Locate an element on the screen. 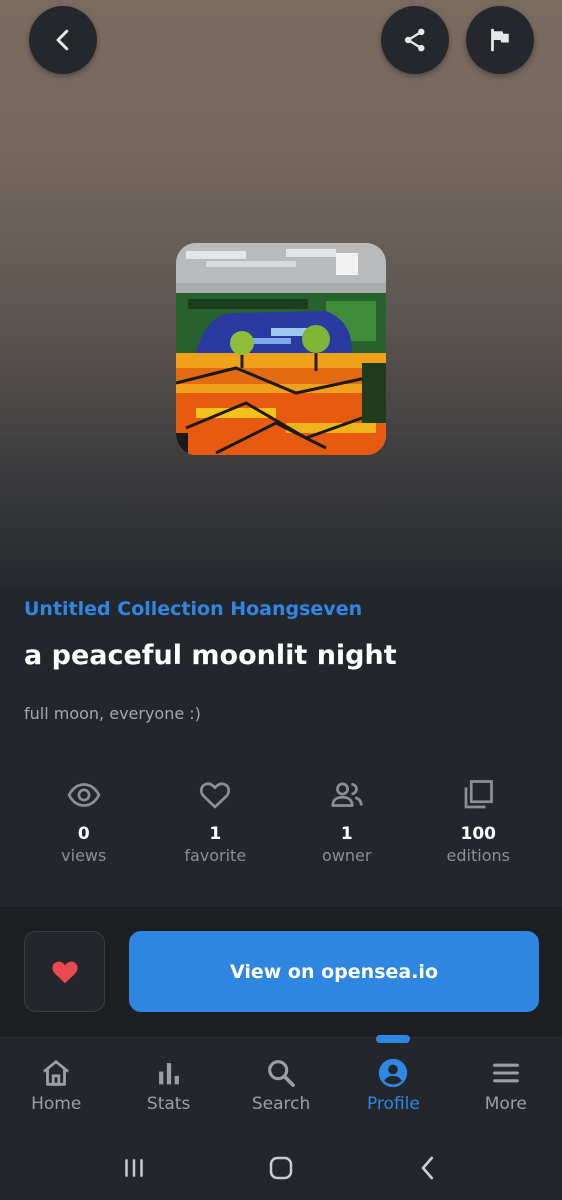 Image resolution: width=562 pixels, height=1200 pixels. stat-favorite: 1 favorite is located at coordinates (216, 827).